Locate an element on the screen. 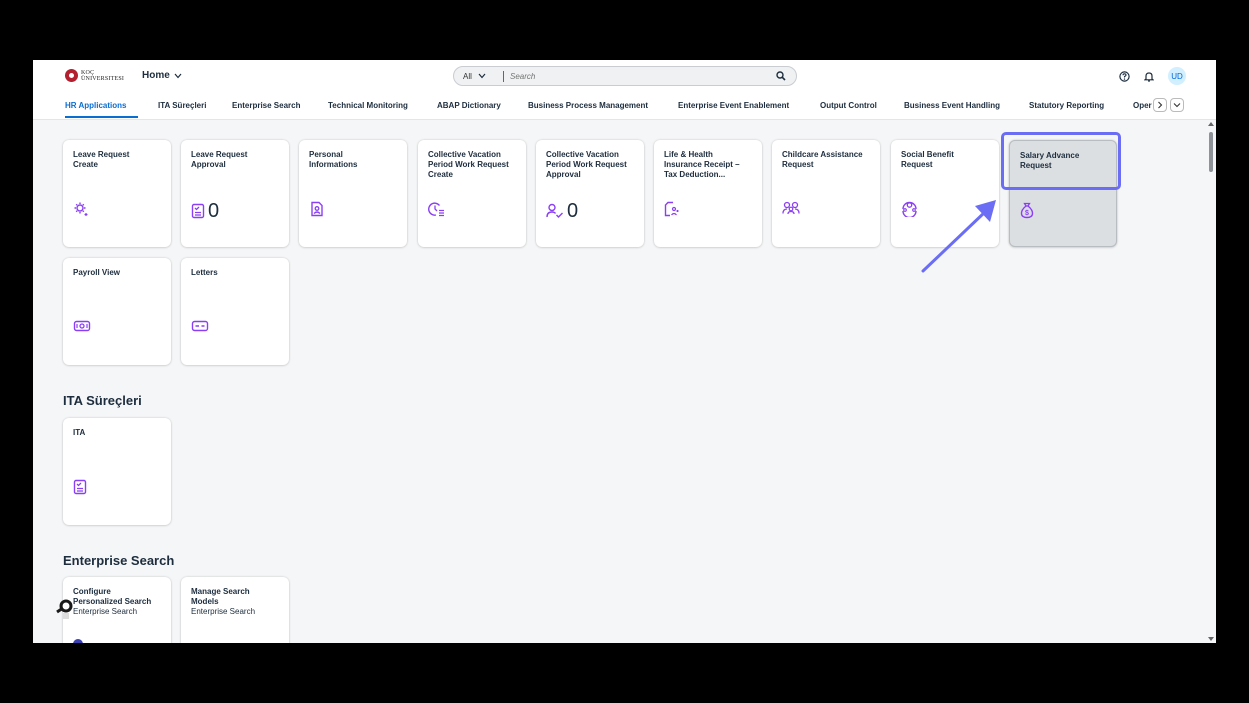 This screenshot has width=1249, height=703. tile-title: Letters is located at coordinates (204, 272).